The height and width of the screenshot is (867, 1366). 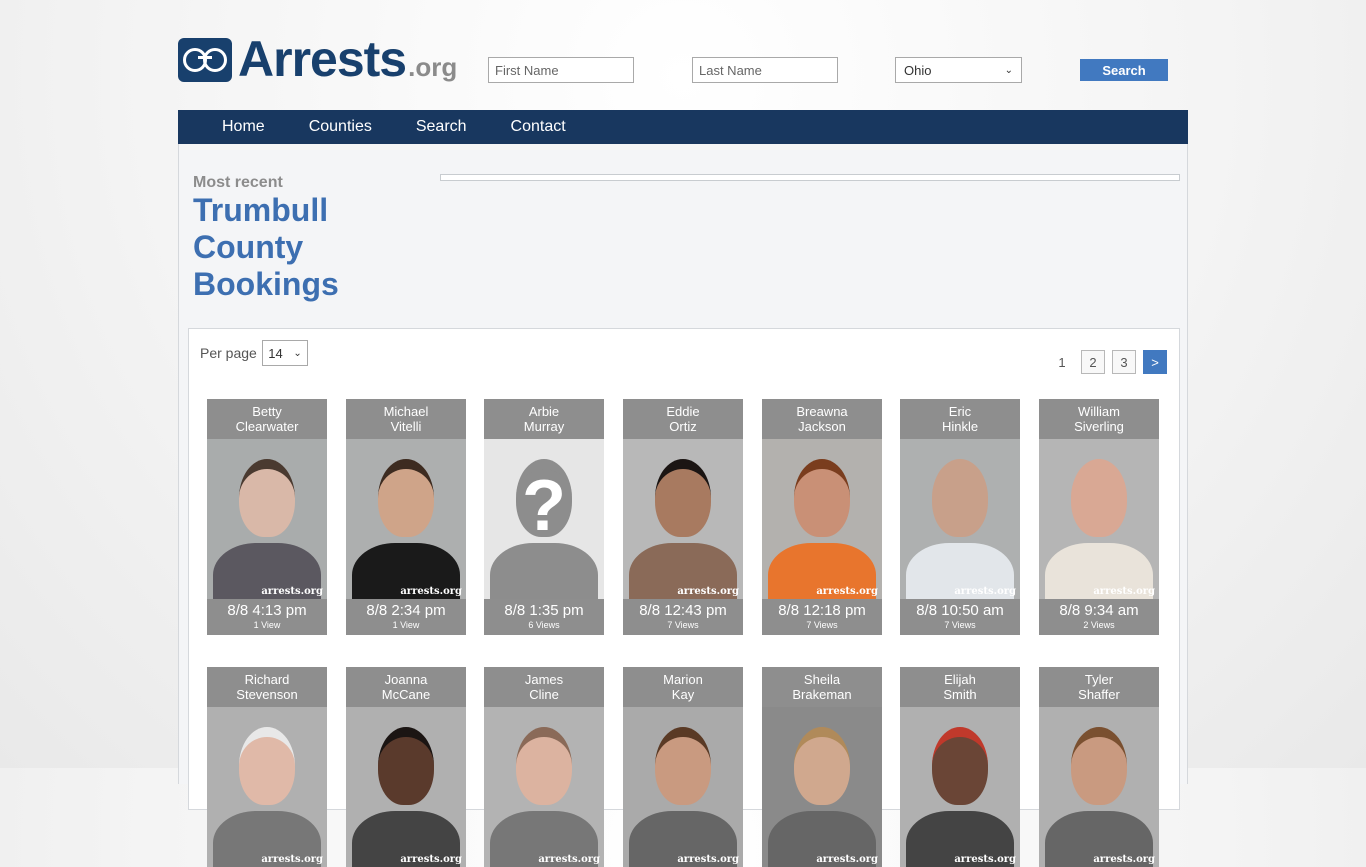 I want to click on pagination: 1 2 3 >, so click(x=1105, y=362).